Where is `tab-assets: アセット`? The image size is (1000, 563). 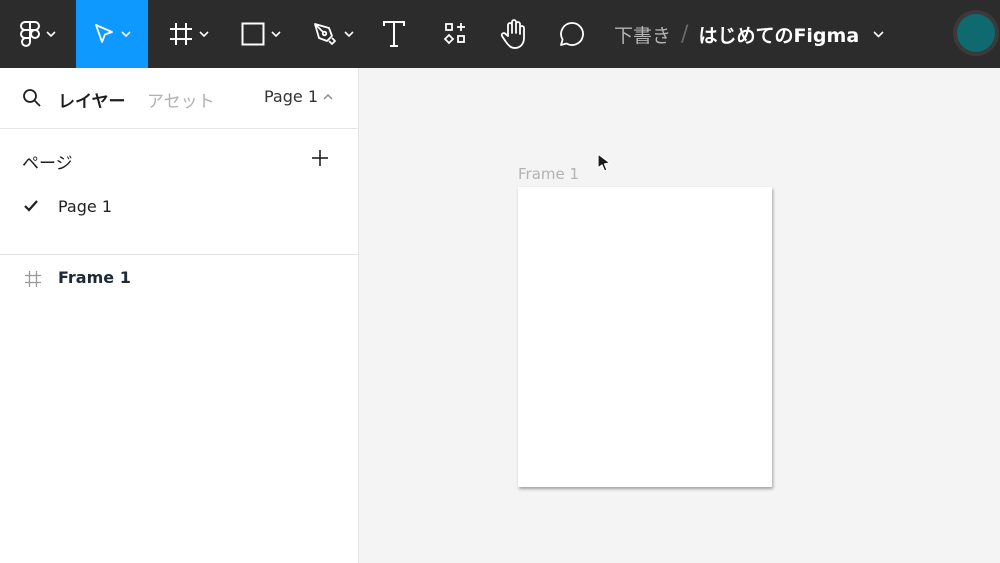
tab-assets: アセット is located at coordinates (181, 99).